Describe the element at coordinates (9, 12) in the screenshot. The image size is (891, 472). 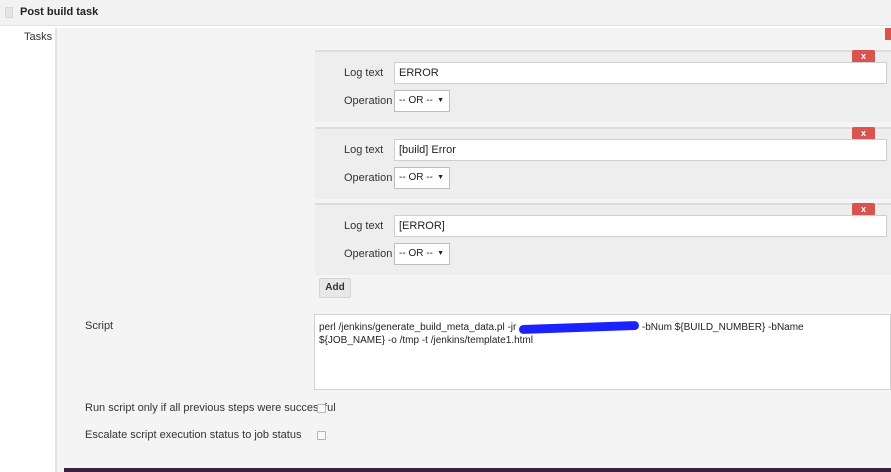
I see `drag-handle-icon` at that location.